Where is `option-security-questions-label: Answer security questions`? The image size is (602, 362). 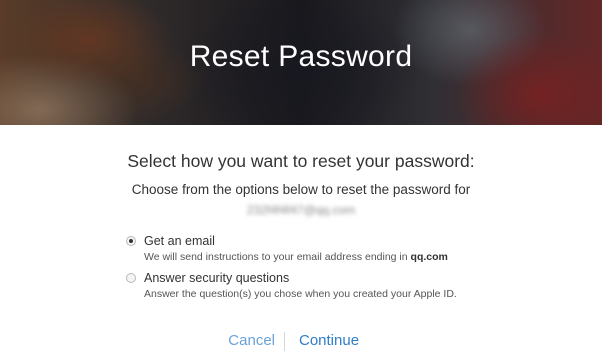 option-security-questions-label: Answer security questions is located at coordinates (216, 278).